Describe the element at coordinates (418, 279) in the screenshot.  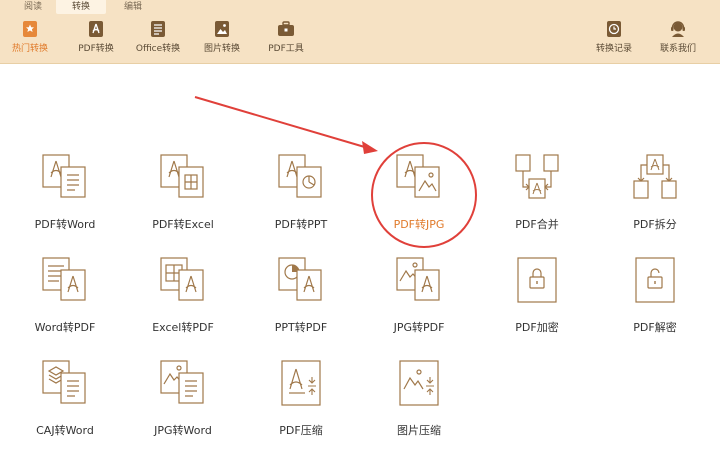
I see `jpg-to-pdf-icon` at that location.